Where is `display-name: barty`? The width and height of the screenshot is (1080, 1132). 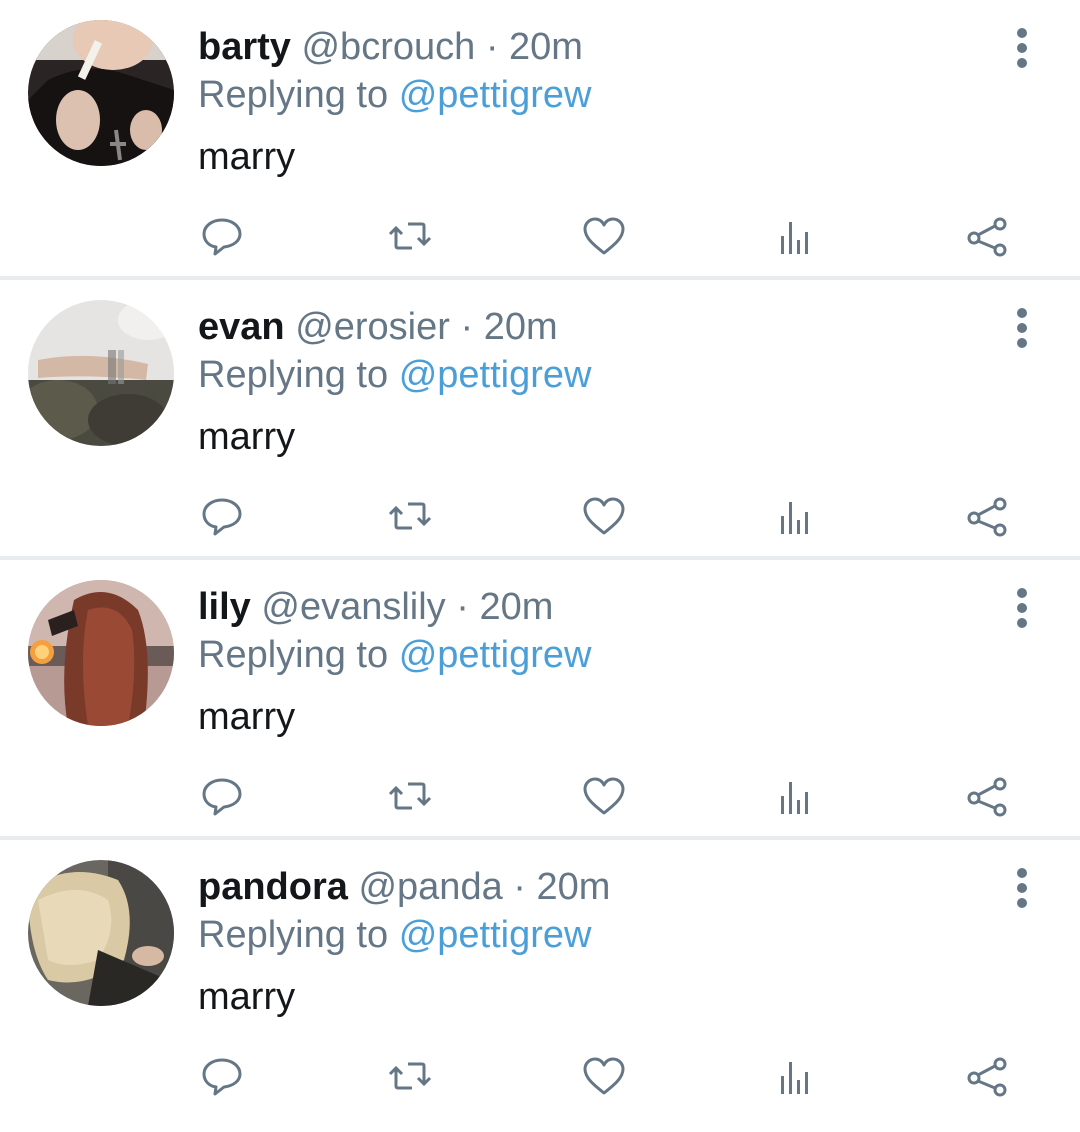
display-name: barty is located at coordinates (244, 47).